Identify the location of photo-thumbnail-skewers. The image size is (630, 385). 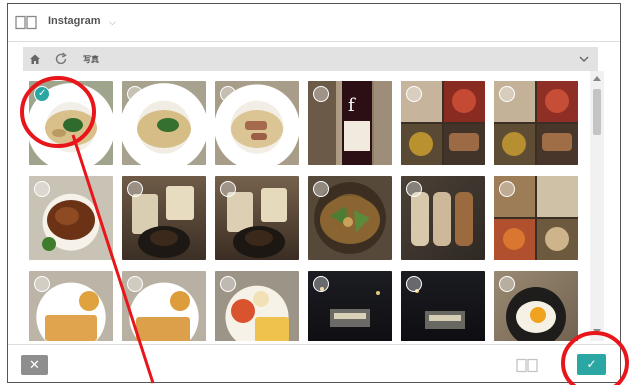
(443, 218).